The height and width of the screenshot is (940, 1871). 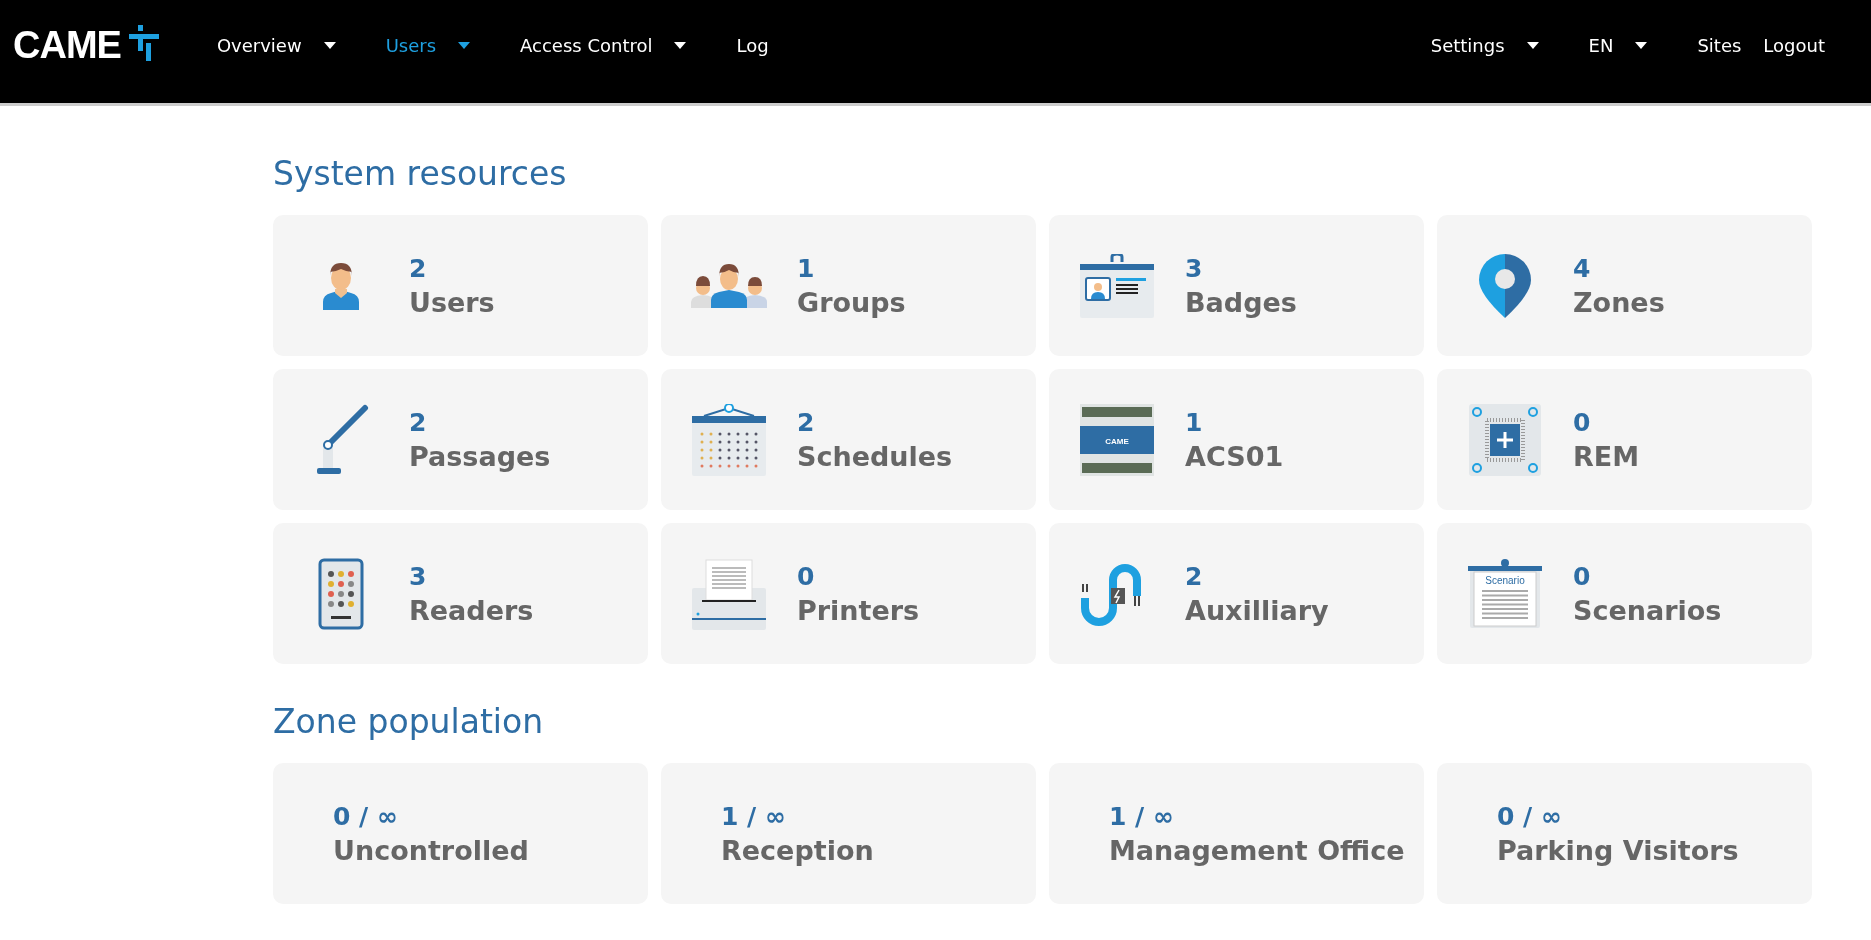 I want to click on resource-card: 2 Passages, so click(x=460, y=439).